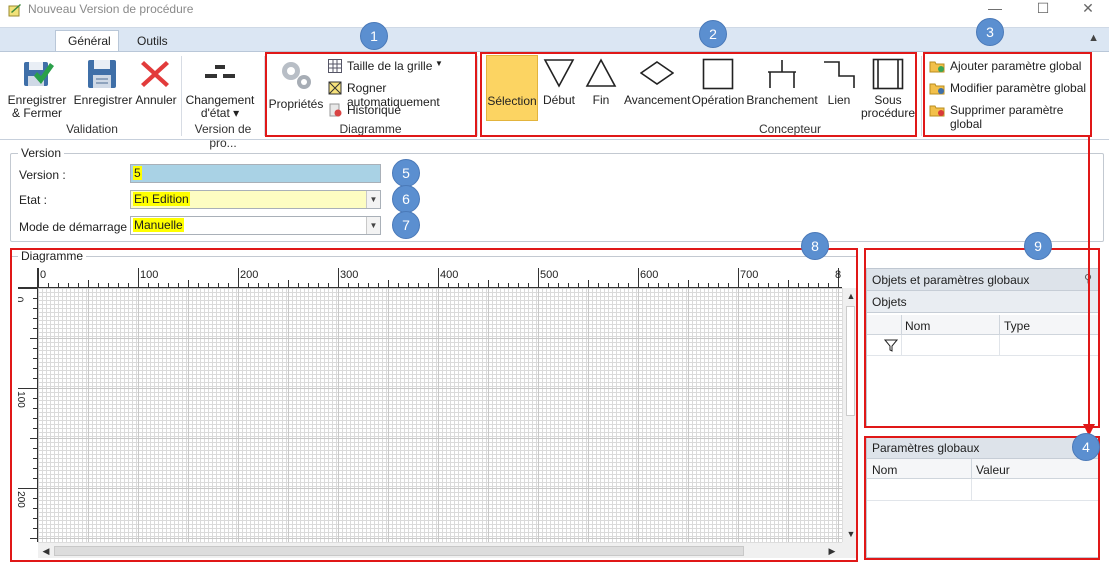 The image size is (1109, 570). What do you see at coordinates (220, 88) in the screenshot?
I see `change-state-button: Changement d'état ▾` at bounding box center [220, 88].